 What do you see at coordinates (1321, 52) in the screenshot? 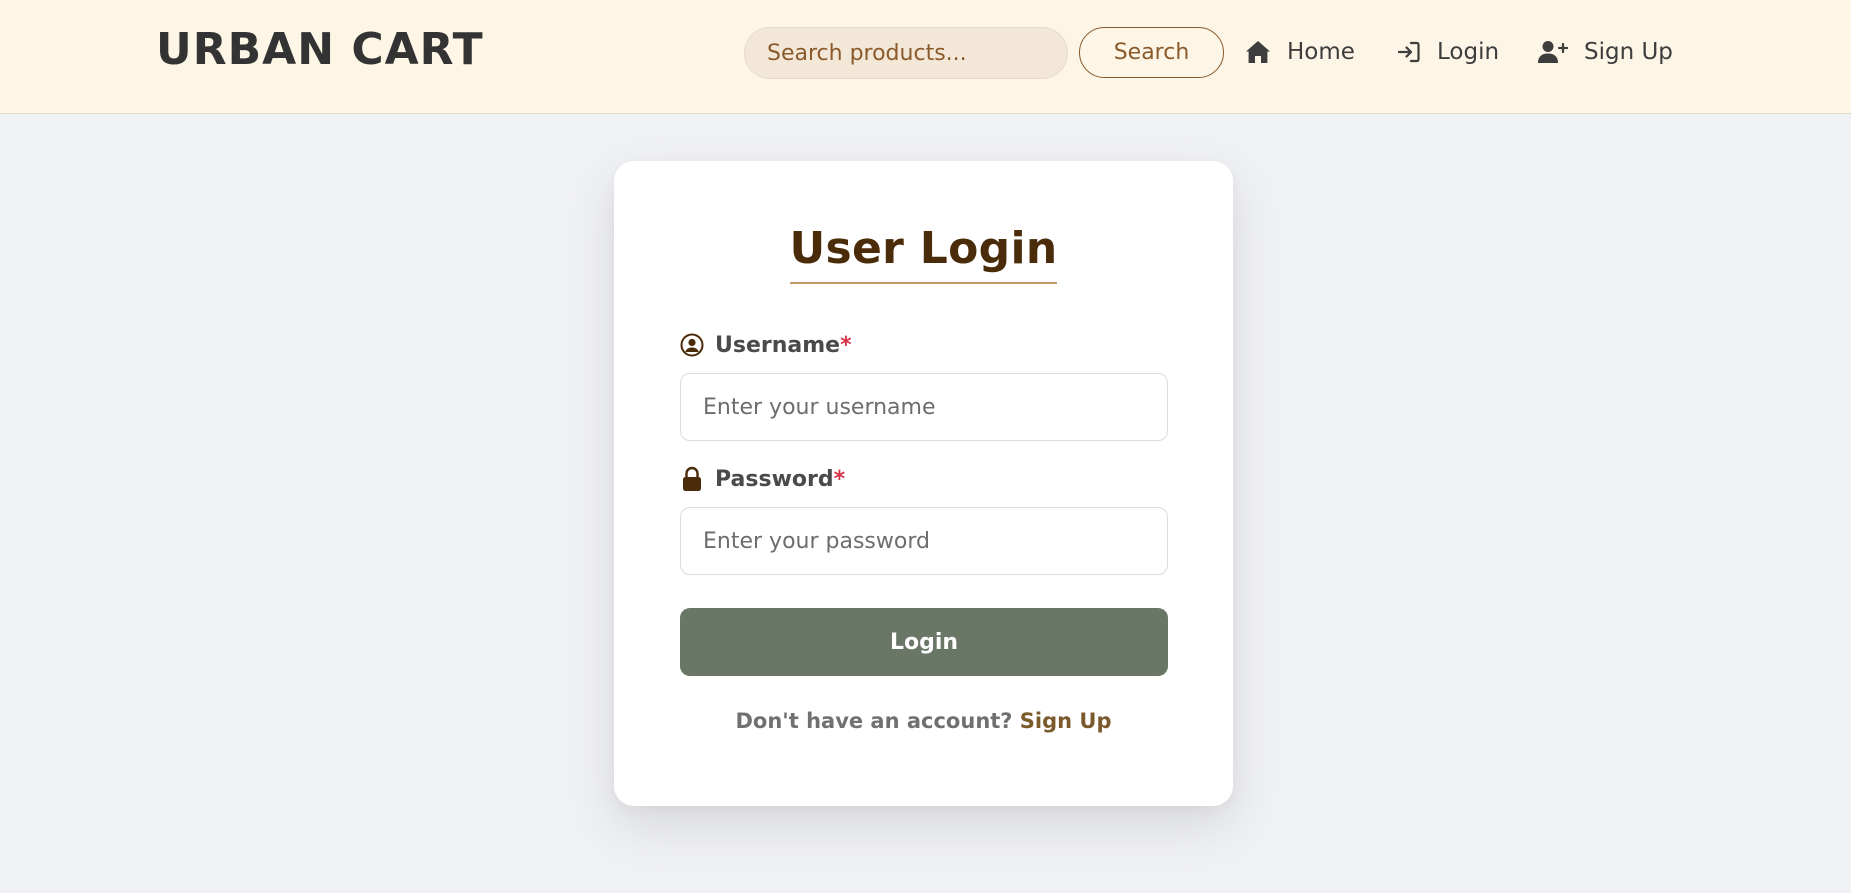
I see `nav-home-label: Home` at bounding box center [1321, 52].